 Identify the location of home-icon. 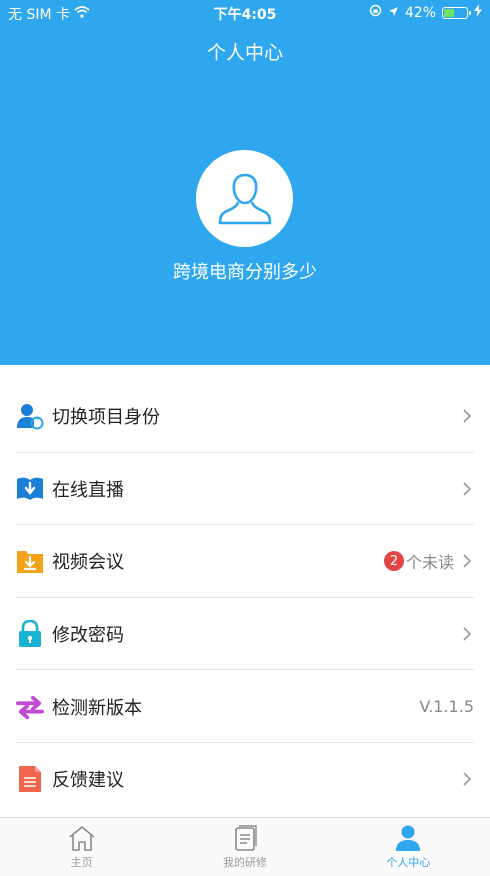
(82, 838).